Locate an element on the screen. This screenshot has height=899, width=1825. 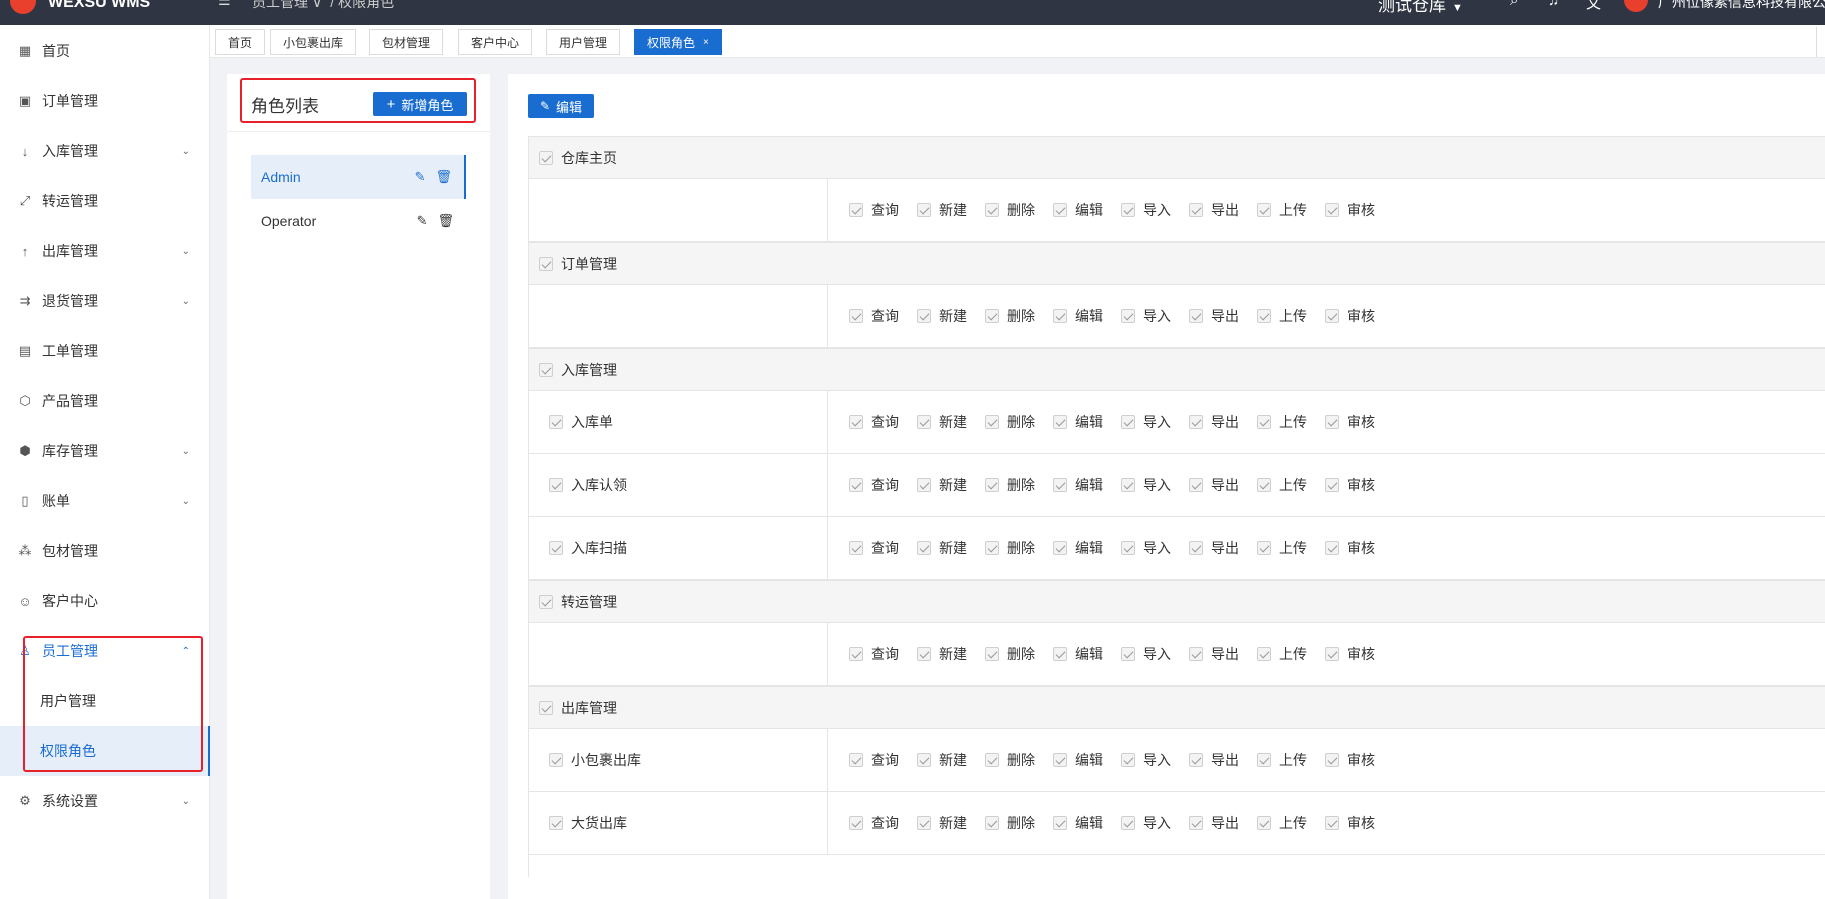
tab-packaging: 包材管理 is located at coordinates (406, 42).